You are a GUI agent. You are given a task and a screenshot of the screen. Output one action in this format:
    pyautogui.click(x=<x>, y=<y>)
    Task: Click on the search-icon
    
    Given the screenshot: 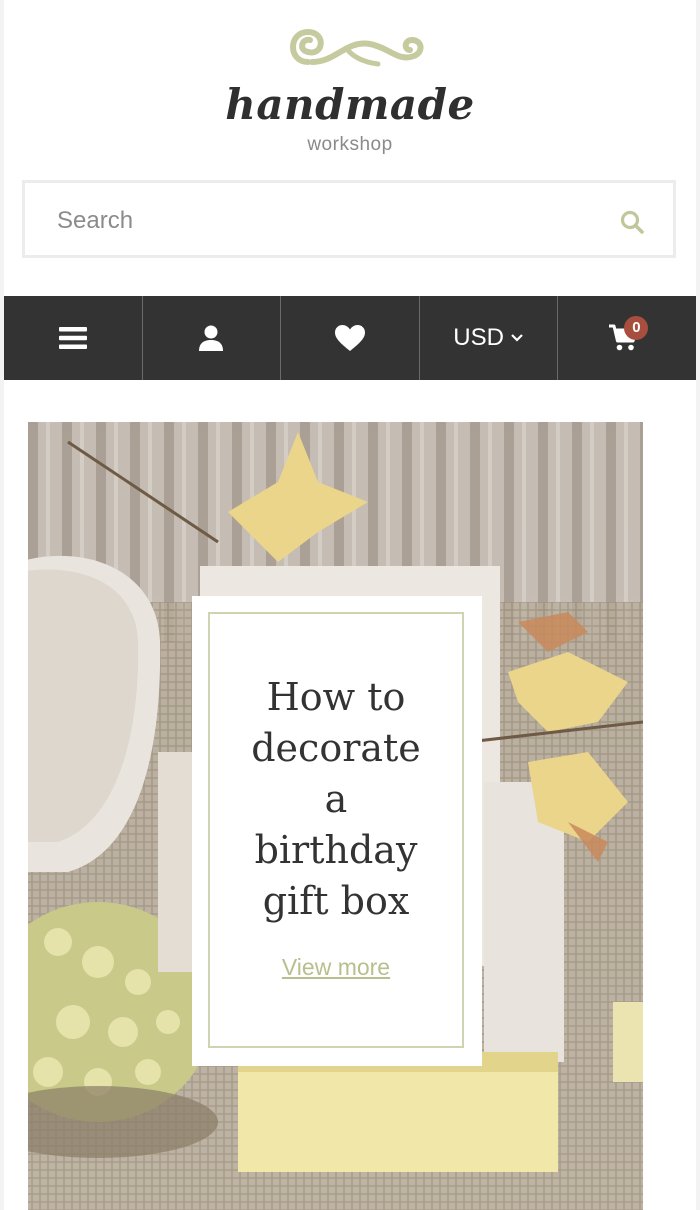 What is the action you would take?
    pyautogui.click(x=632, y=222)
    